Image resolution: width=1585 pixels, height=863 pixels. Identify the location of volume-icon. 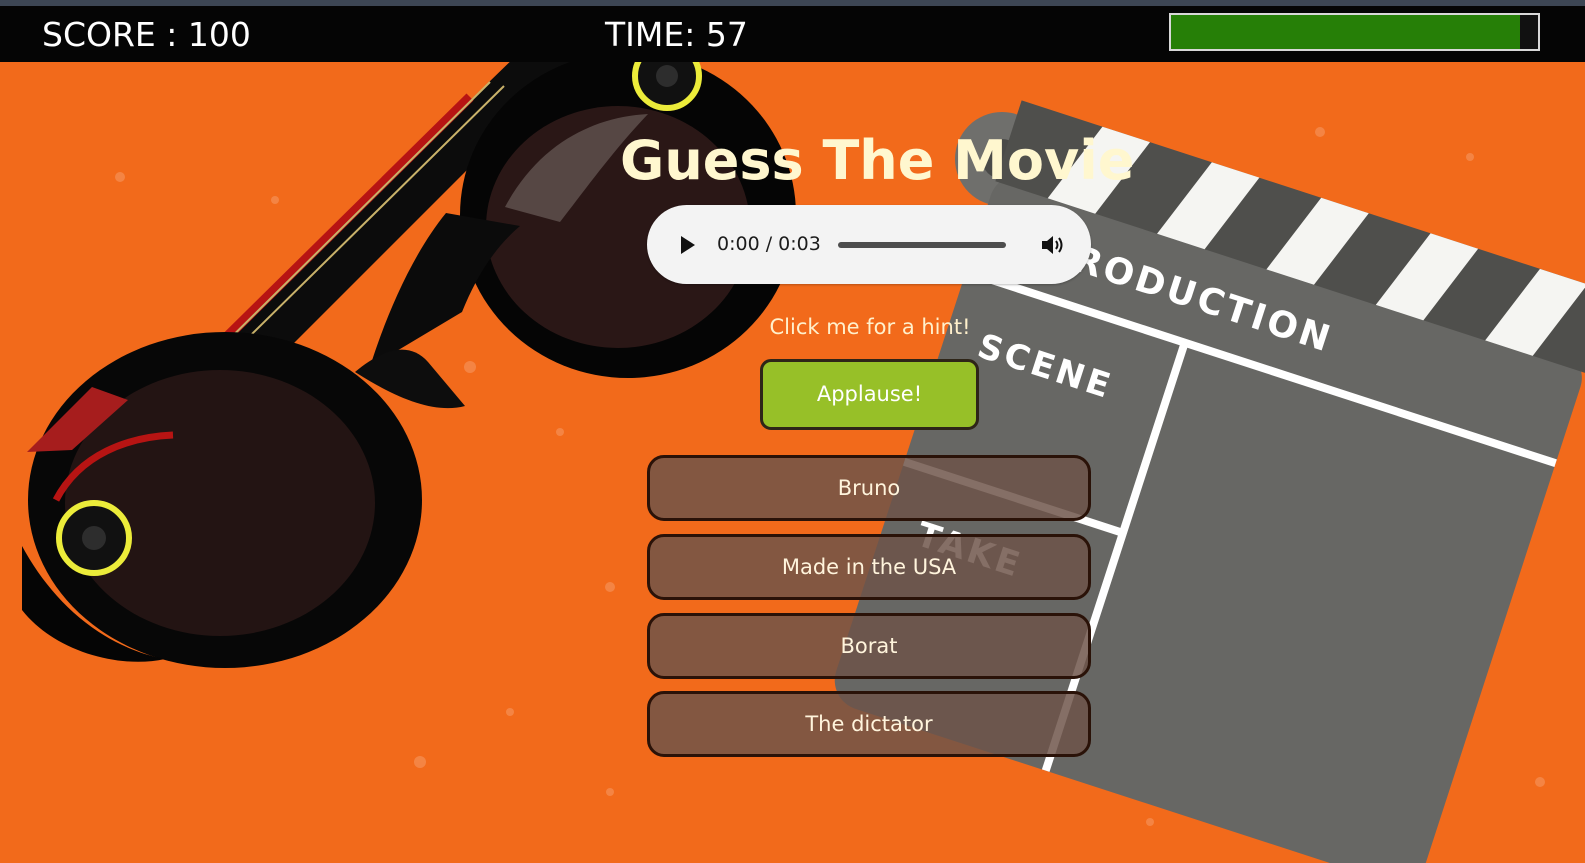
(1052, 245).